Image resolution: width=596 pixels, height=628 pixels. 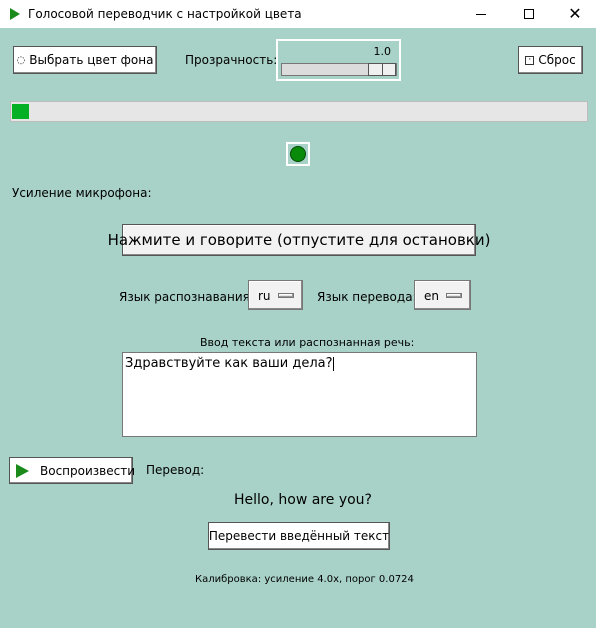 I want to click on choose-color-label: Выбрать цвет фона, so click(x=91, y=60).